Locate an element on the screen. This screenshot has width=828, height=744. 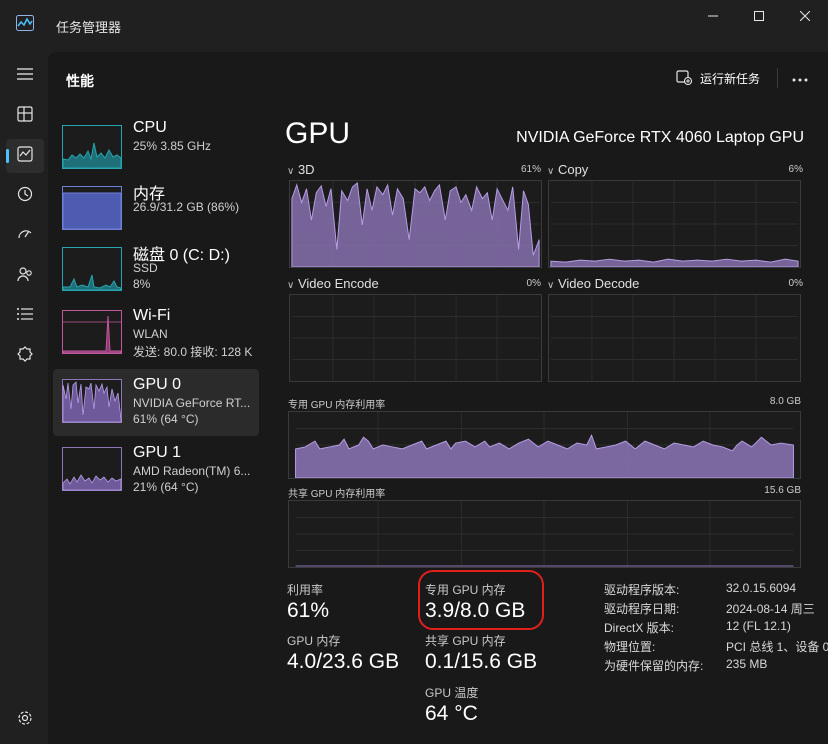
minimize-button is located at coordinates (713, 16).